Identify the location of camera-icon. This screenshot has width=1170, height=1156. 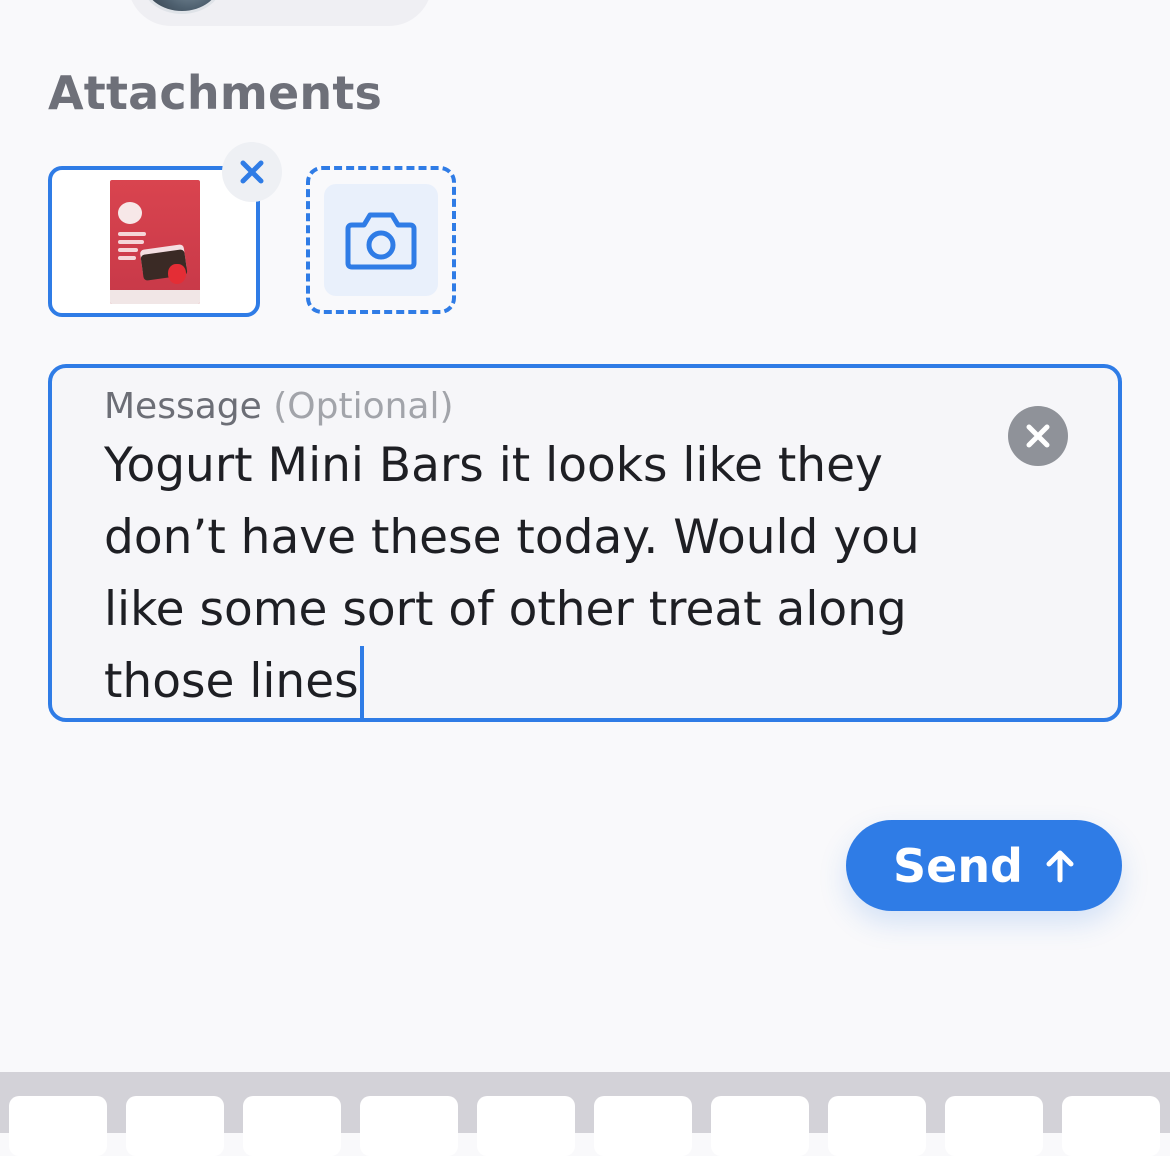
(381, 241).